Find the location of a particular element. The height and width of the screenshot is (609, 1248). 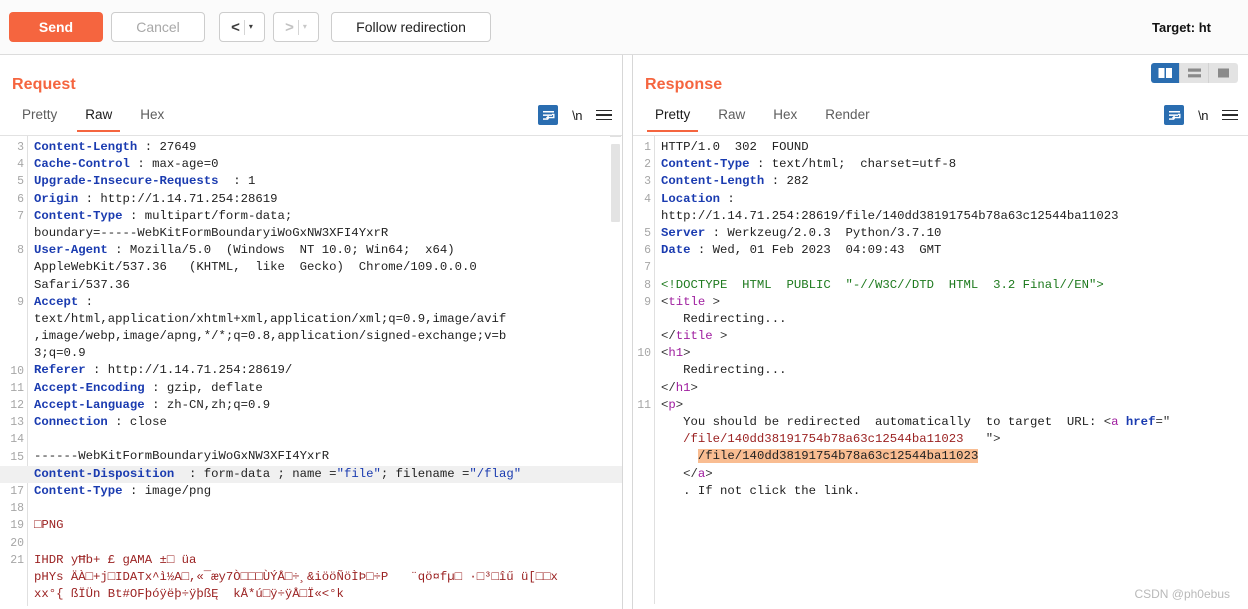

panel-splitter is located at coordinates (627, 332).